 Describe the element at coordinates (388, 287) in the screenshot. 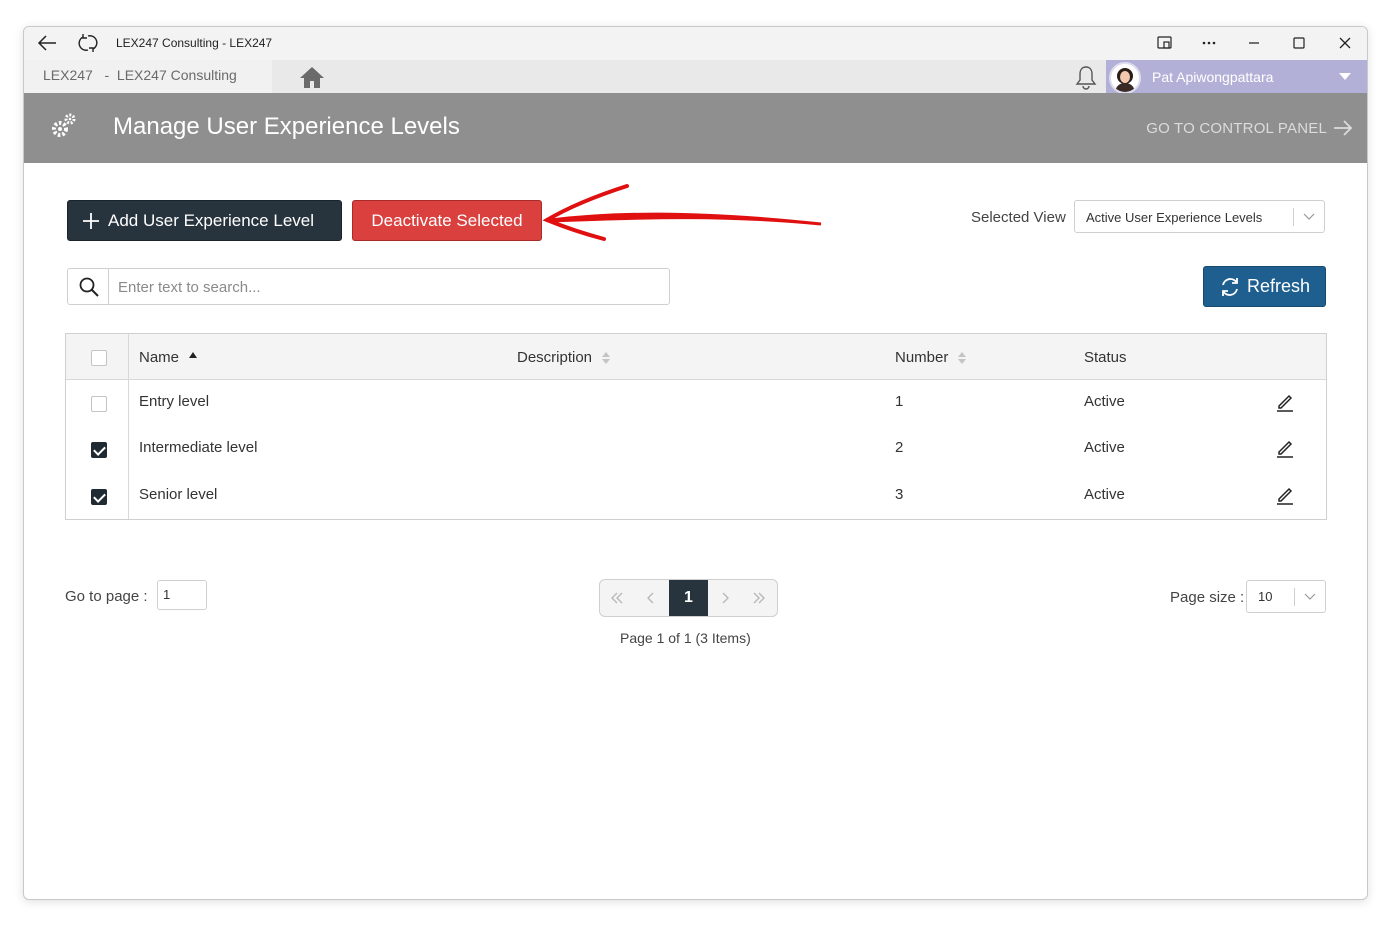

I see `search-input` at that location.